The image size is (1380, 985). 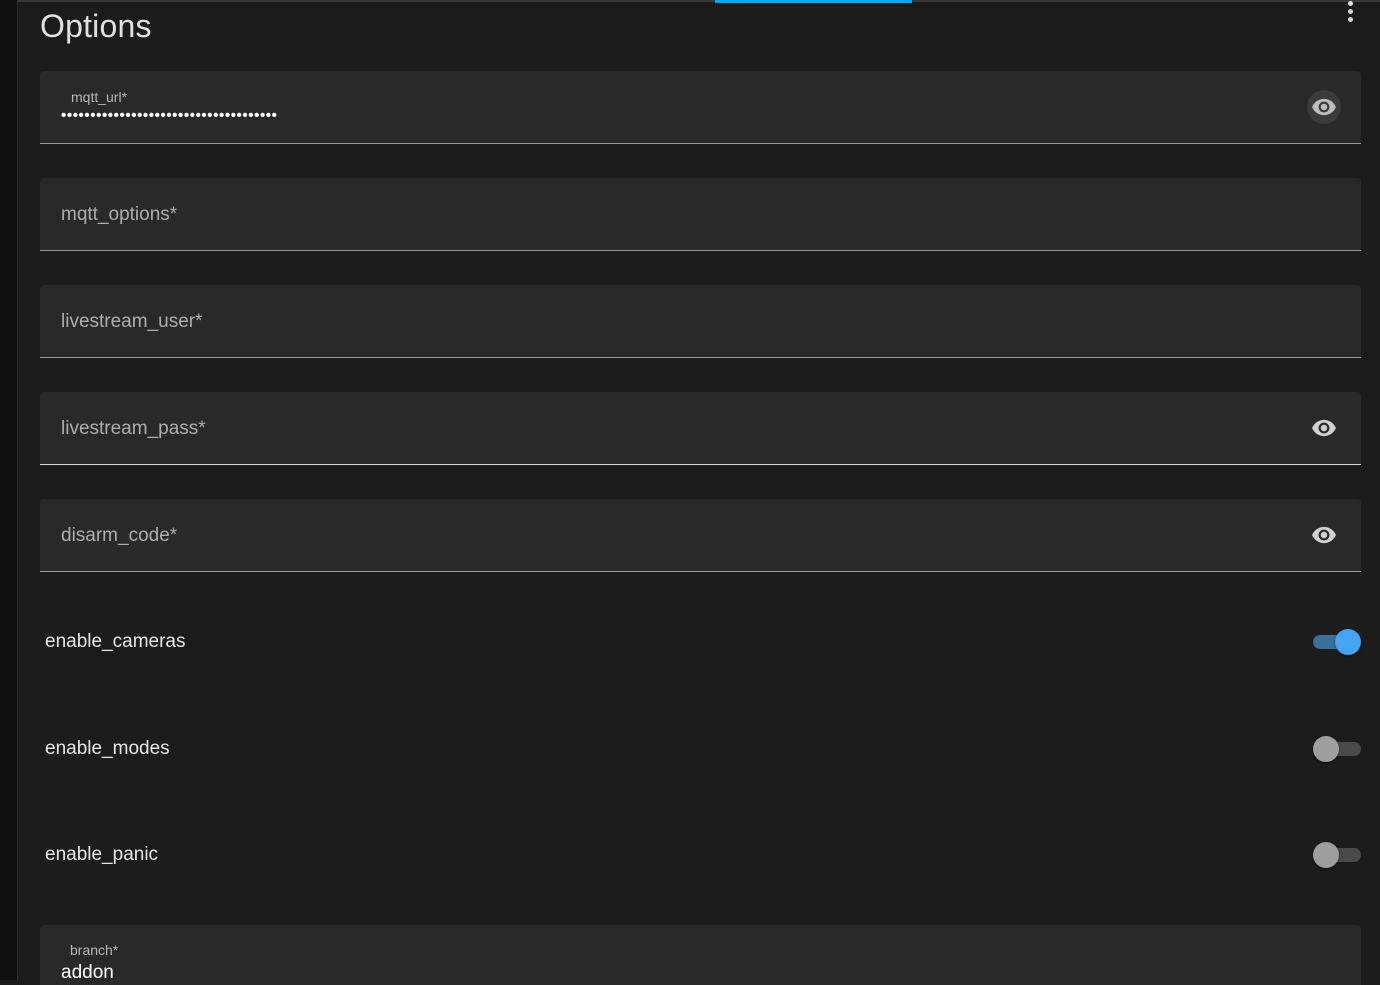 I want to click on livestream-pass-placeholder: livestream_pass*, so click(x=133, y=428).